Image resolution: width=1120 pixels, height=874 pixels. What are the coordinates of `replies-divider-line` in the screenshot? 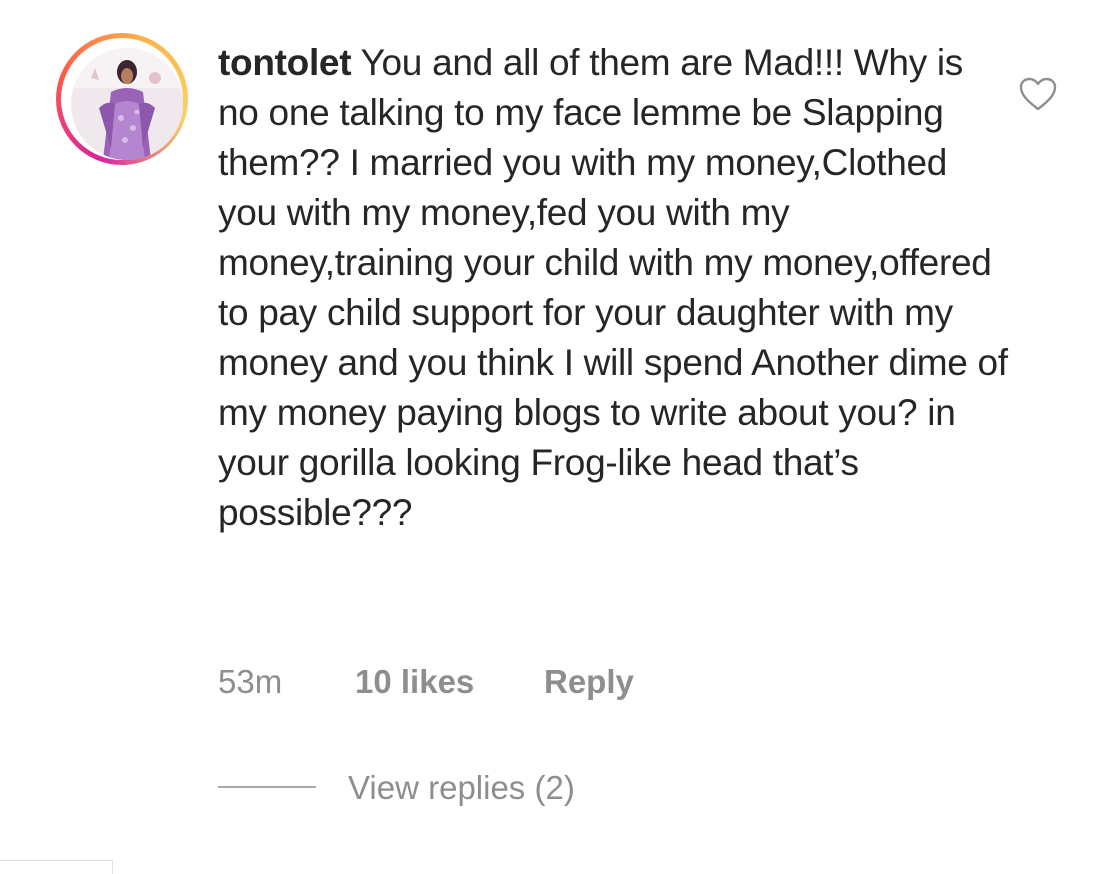 It's located at (267, 787).